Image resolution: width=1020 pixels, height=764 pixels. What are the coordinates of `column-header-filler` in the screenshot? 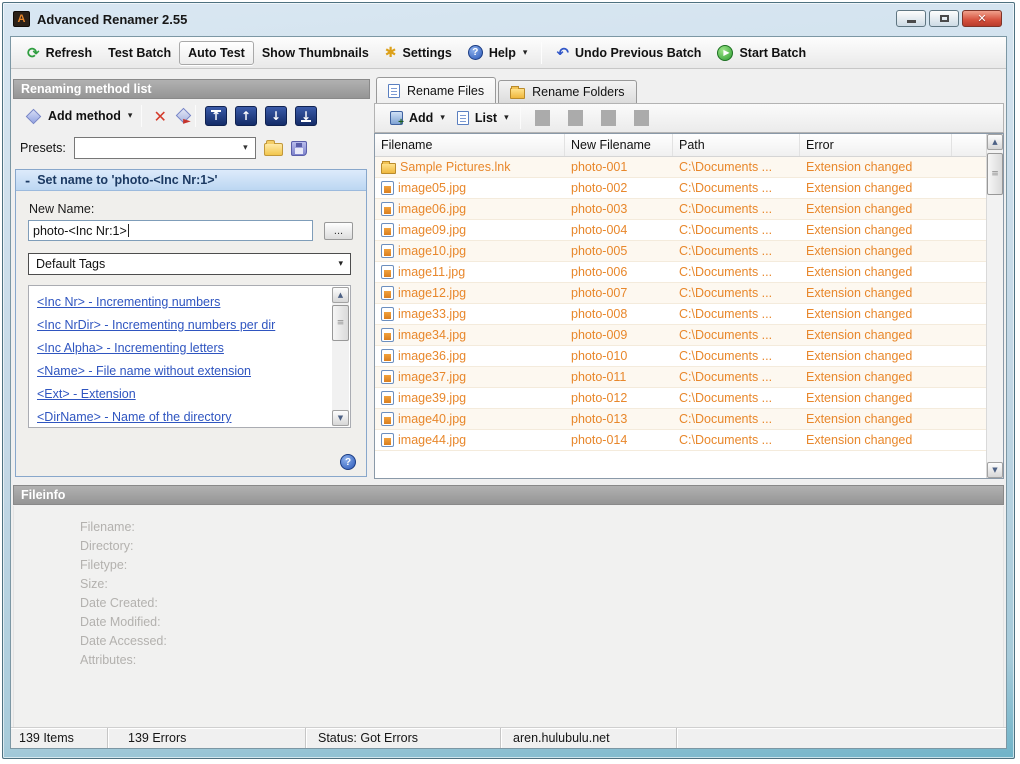 It's located at (969, 145).